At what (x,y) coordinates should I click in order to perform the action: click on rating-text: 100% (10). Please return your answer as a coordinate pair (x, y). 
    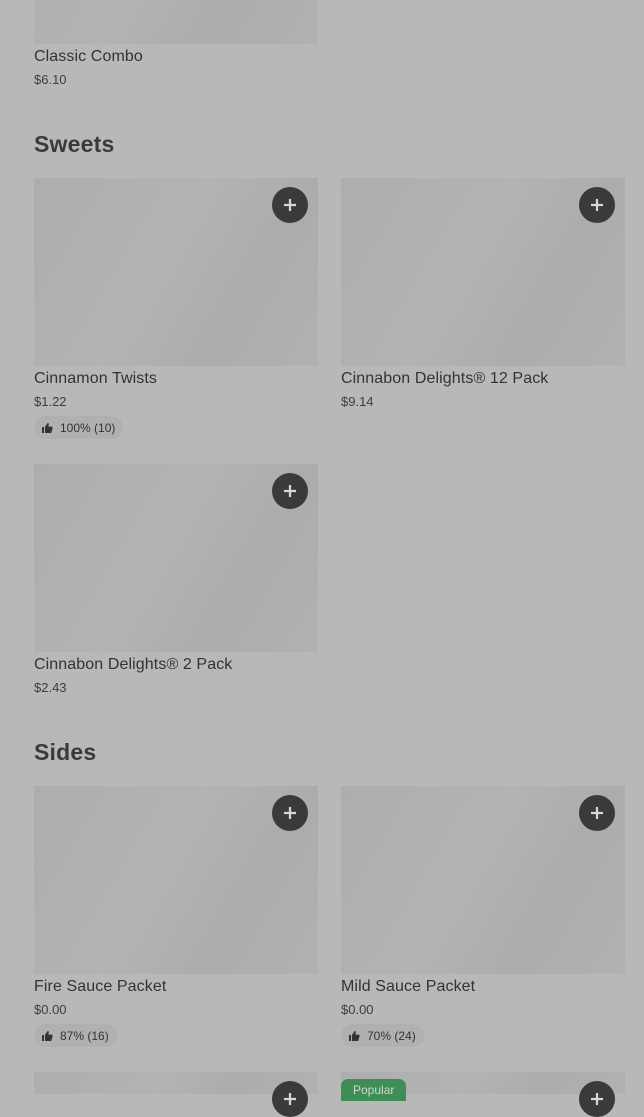
    Looking at the image, I should click on (88, 427).